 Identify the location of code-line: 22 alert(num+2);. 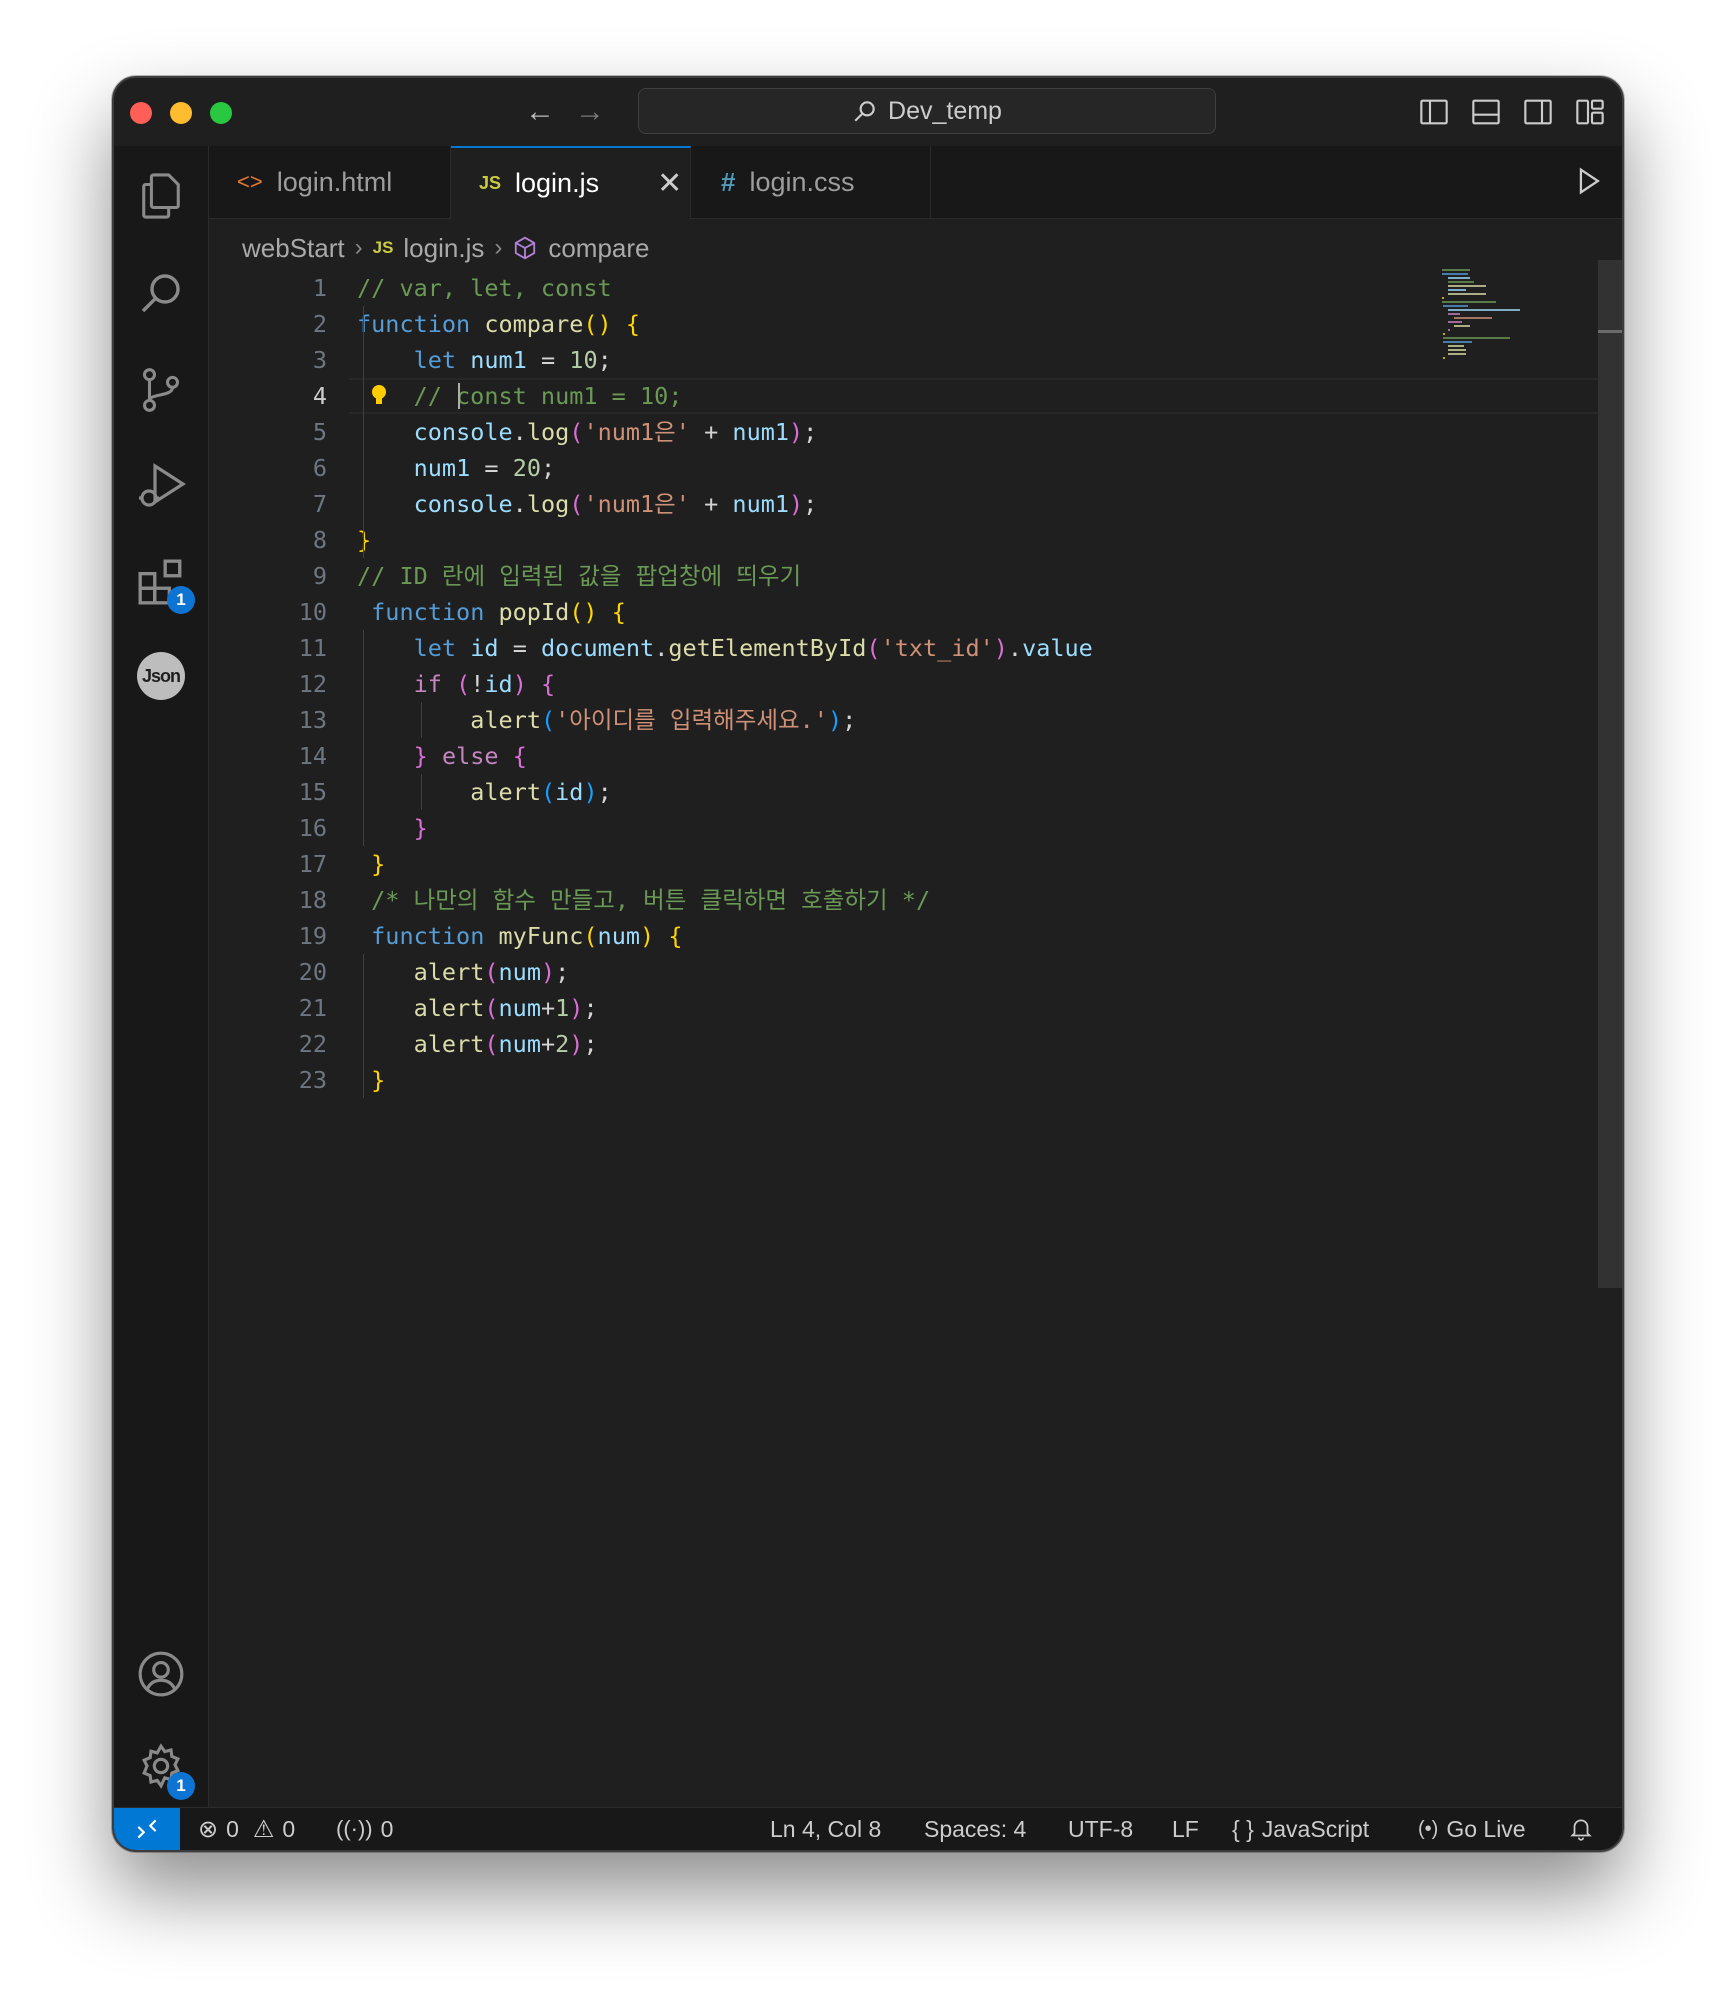
(739, 1044).